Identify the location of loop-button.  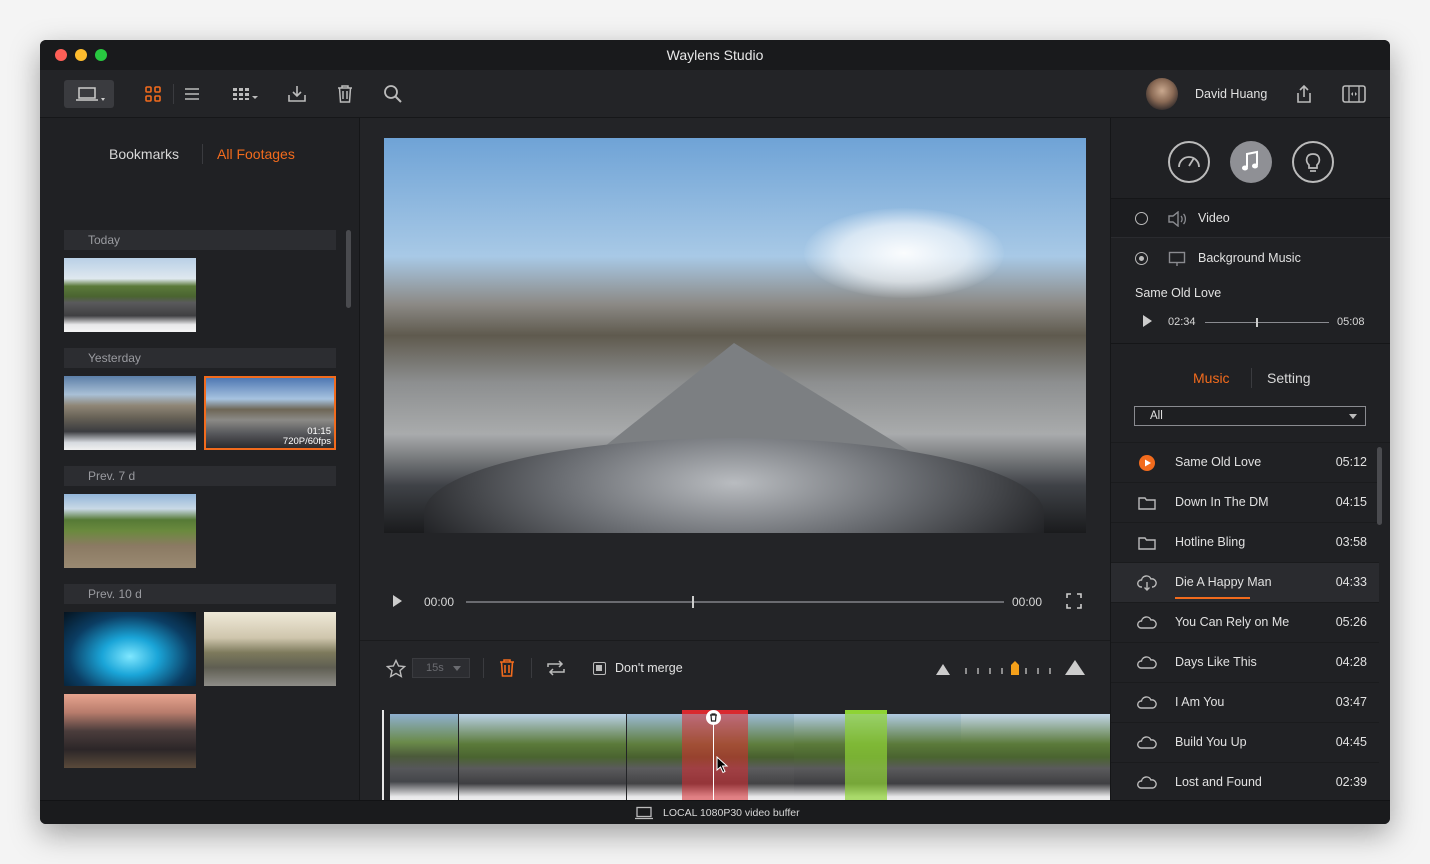
(556, 668).